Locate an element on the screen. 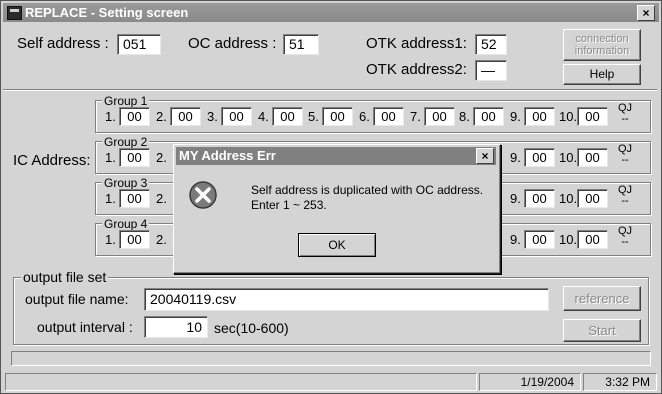  output-interval-field: 10 is located at coordinates (176, 327).